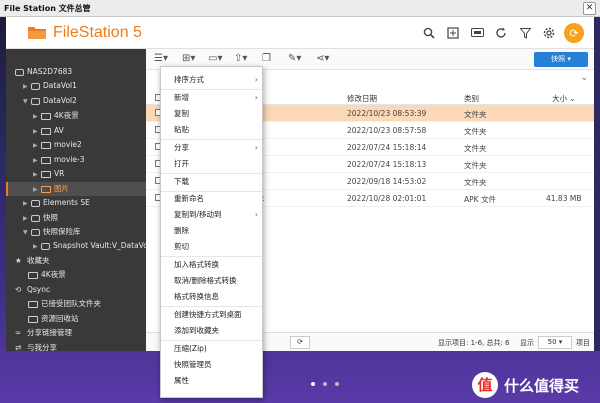  Describe the element at coordinates (477, 33) in the screenshot. I see `display-icon` at that location.